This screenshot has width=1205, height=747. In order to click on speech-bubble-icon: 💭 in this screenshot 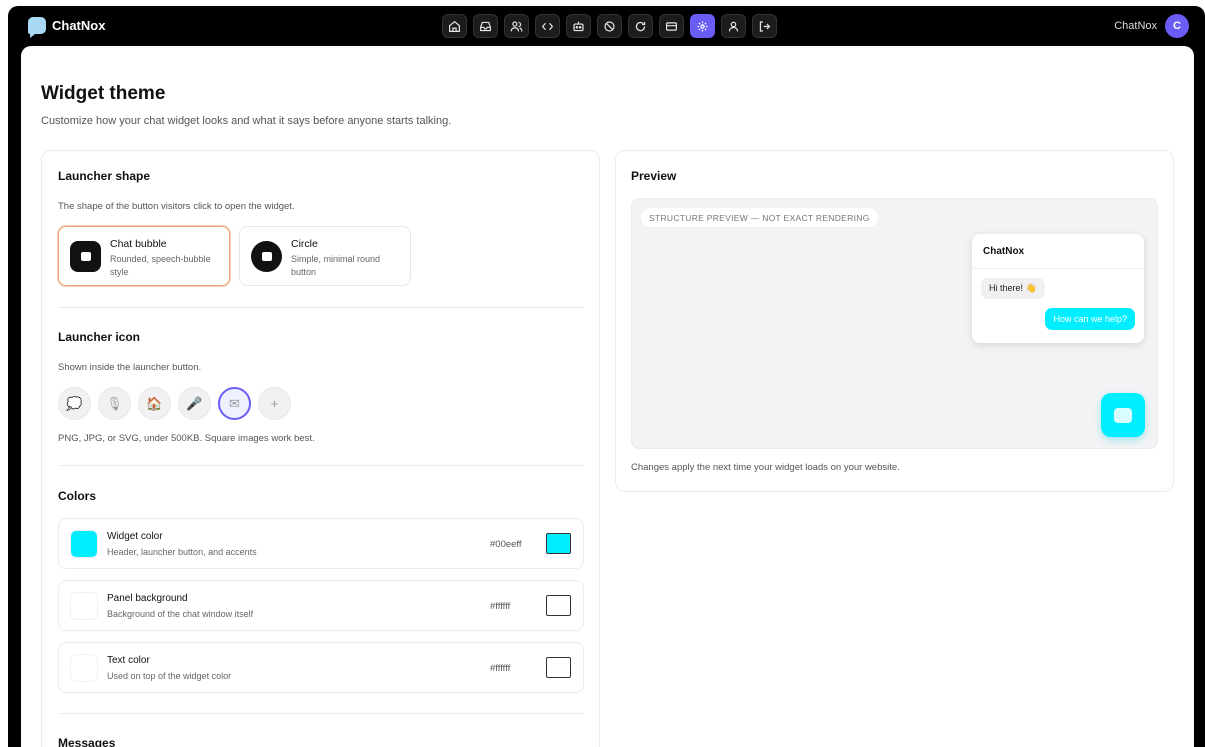, I will do `click(74, 403)`.